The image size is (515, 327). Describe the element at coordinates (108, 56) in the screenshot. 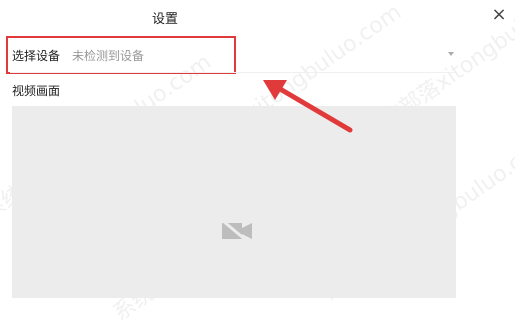

I see `device-select-value: 未检测到设备` at that location.